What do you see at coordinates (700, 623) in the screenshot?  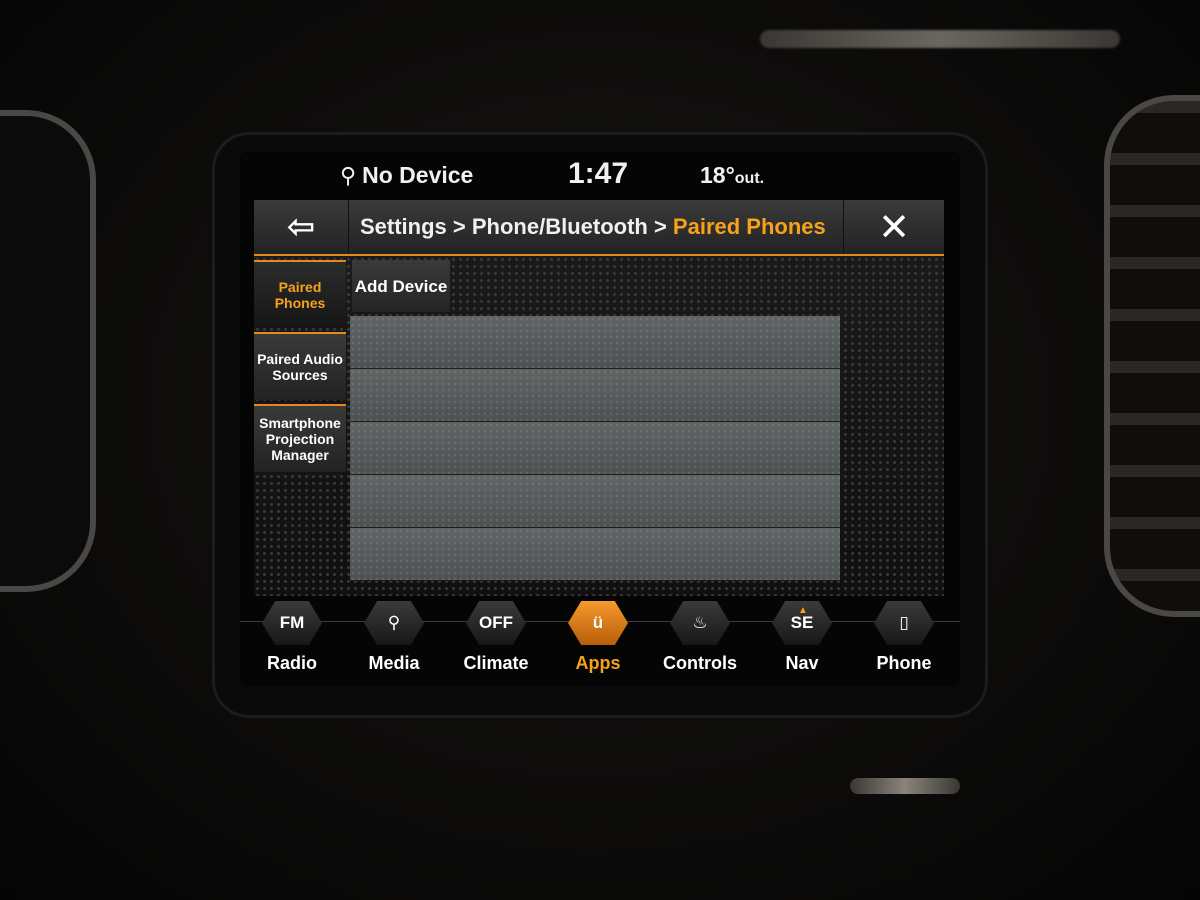 I see `seat-icon: ♨` at bounding box center [700, 623].